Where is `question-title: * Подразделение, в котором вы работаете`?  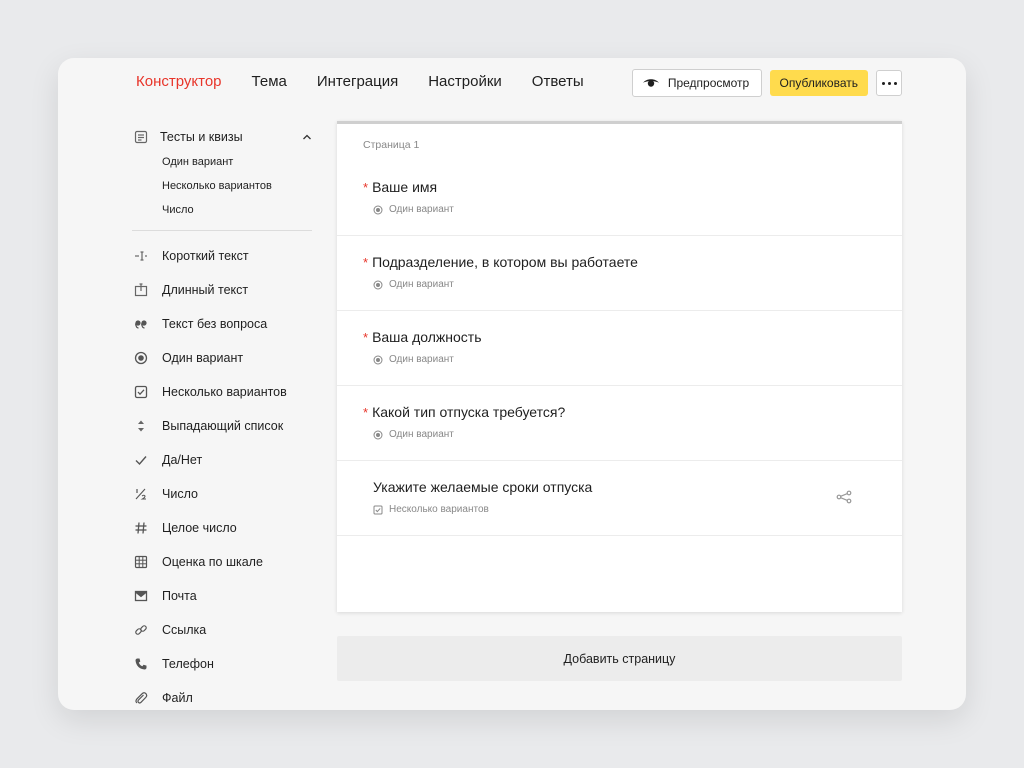
question-title: * Подразделение, в котором вы работаете is located at coordinates (500, 262).